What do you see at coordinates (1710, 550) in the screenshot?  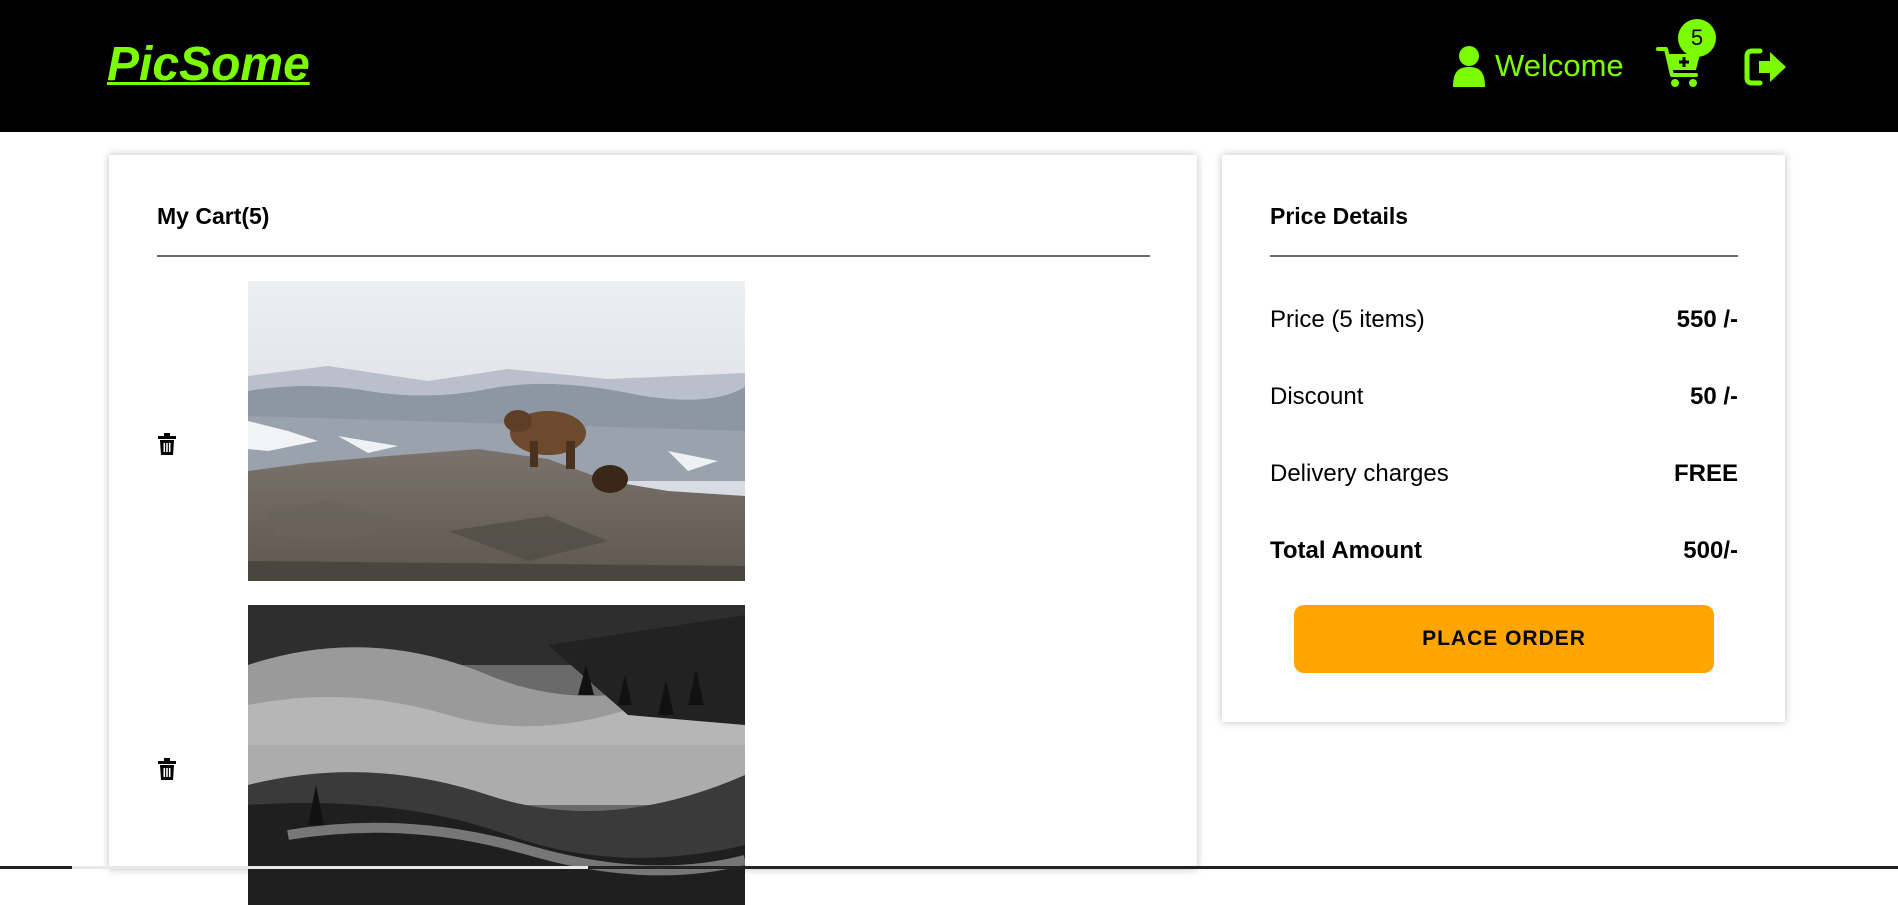 I see `total-value: 500/-` at bounding box center [1710, 550].